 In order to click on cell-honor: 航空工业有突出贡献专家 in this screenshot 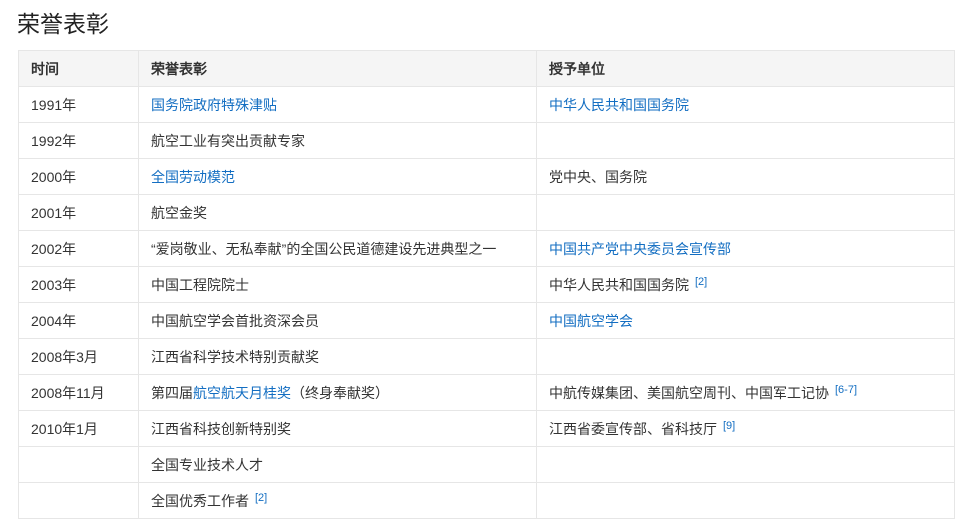, I will do `click(337, 140)`.